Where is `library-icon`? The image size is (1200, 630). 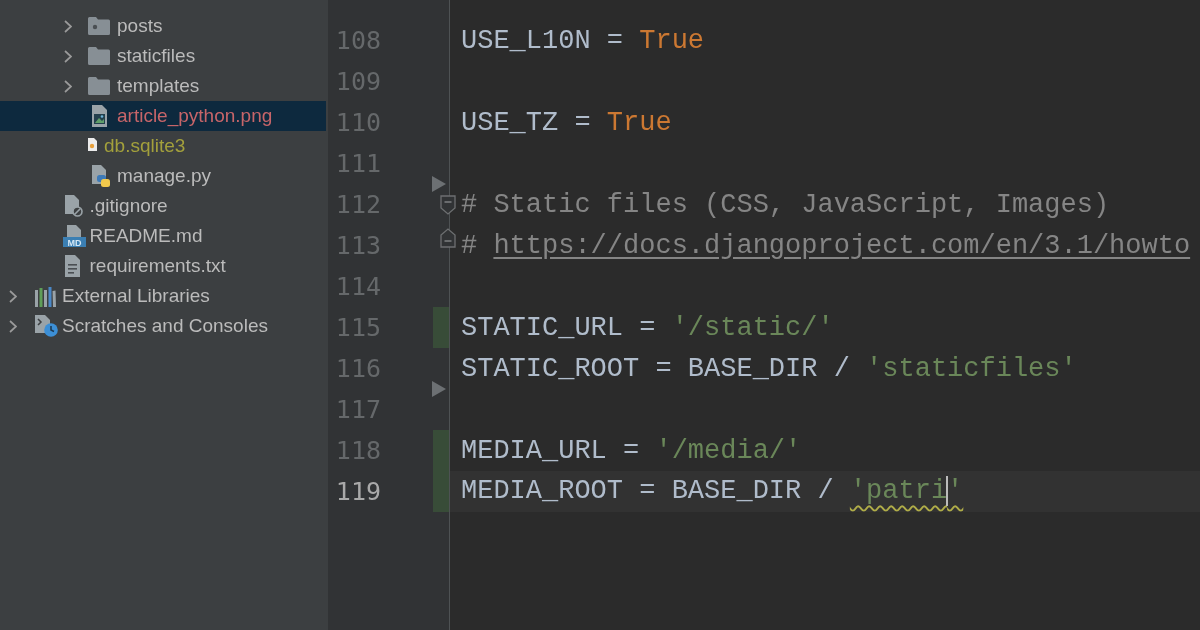
library-icon is located at coordinates (45, 296).